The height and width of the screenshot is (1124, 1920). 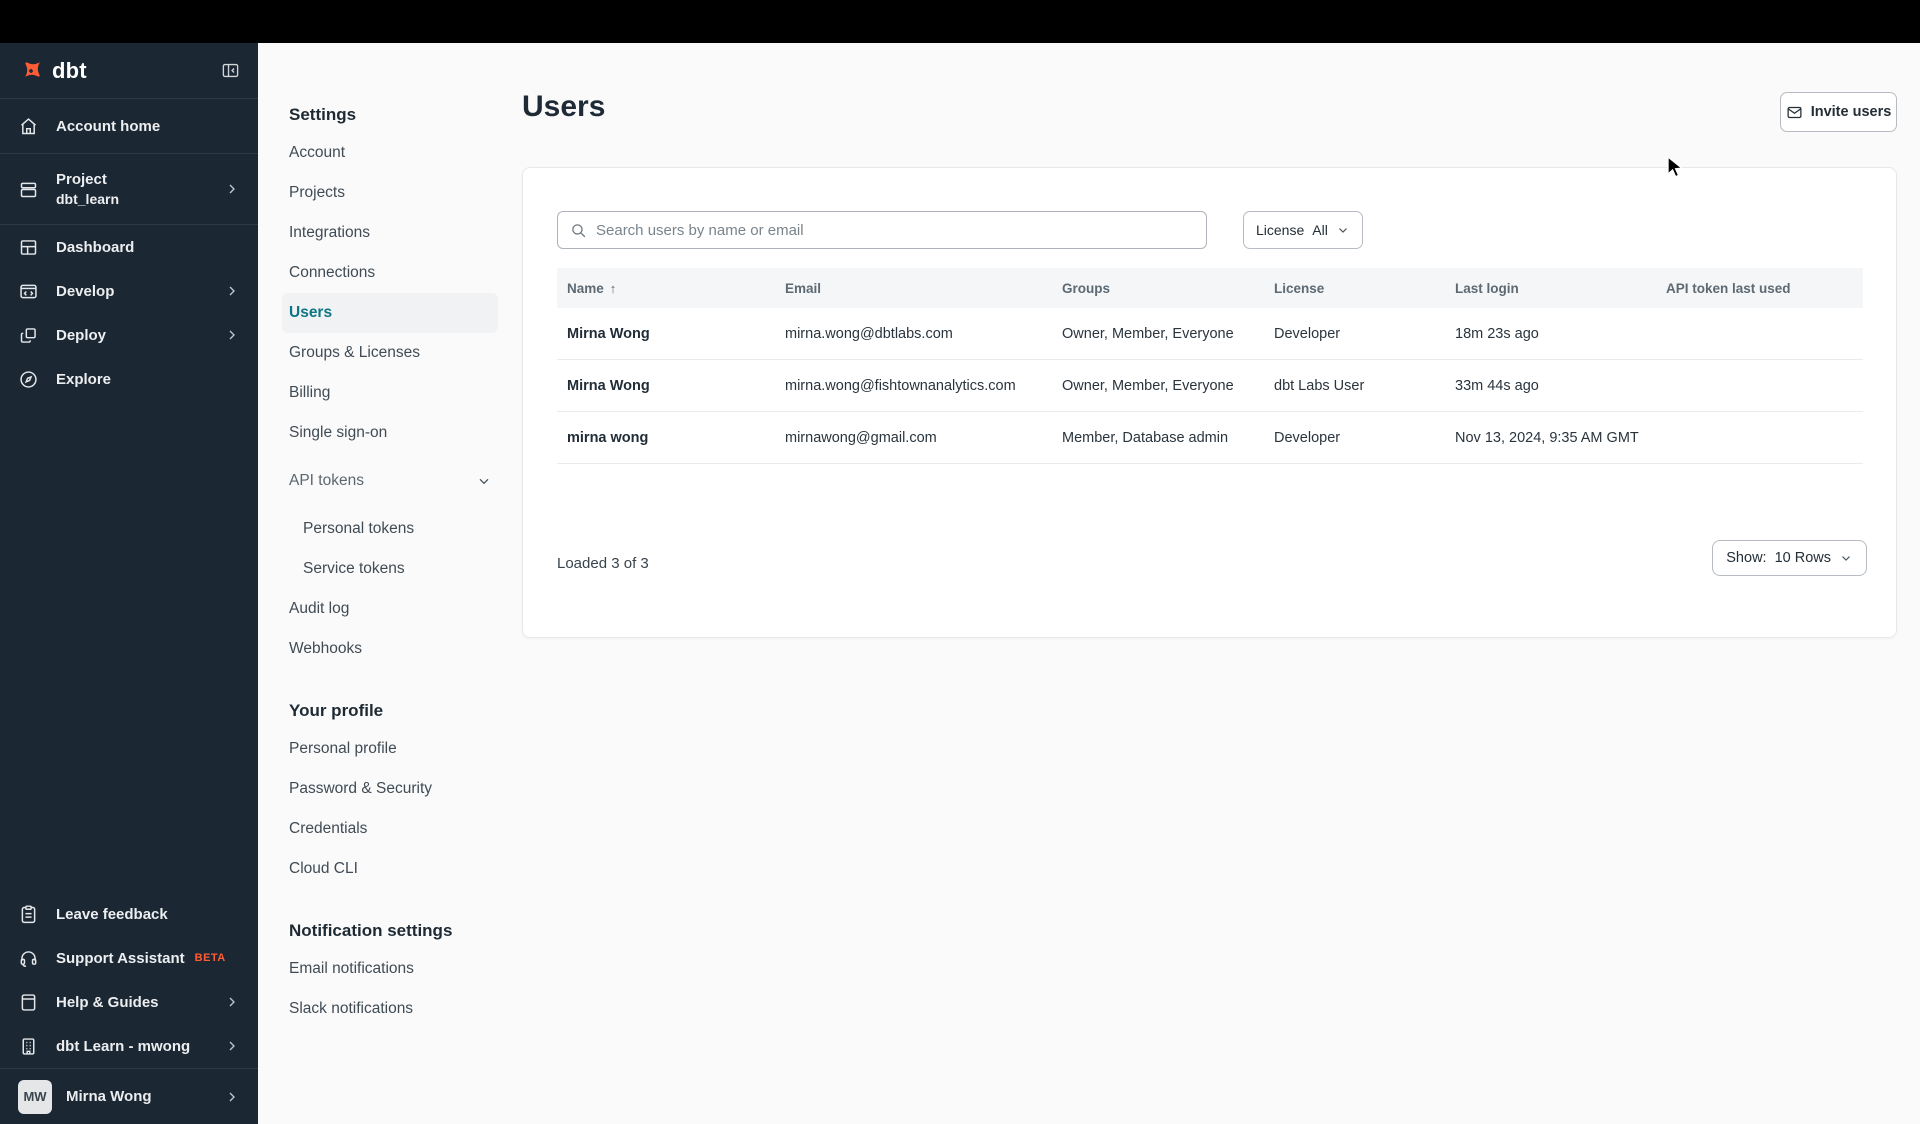 What do you see at coordinates (390, 529) in the screenshot?
I see `settings-nav-personal-tokens: Personal tokens` at bounding box center [390, 529].